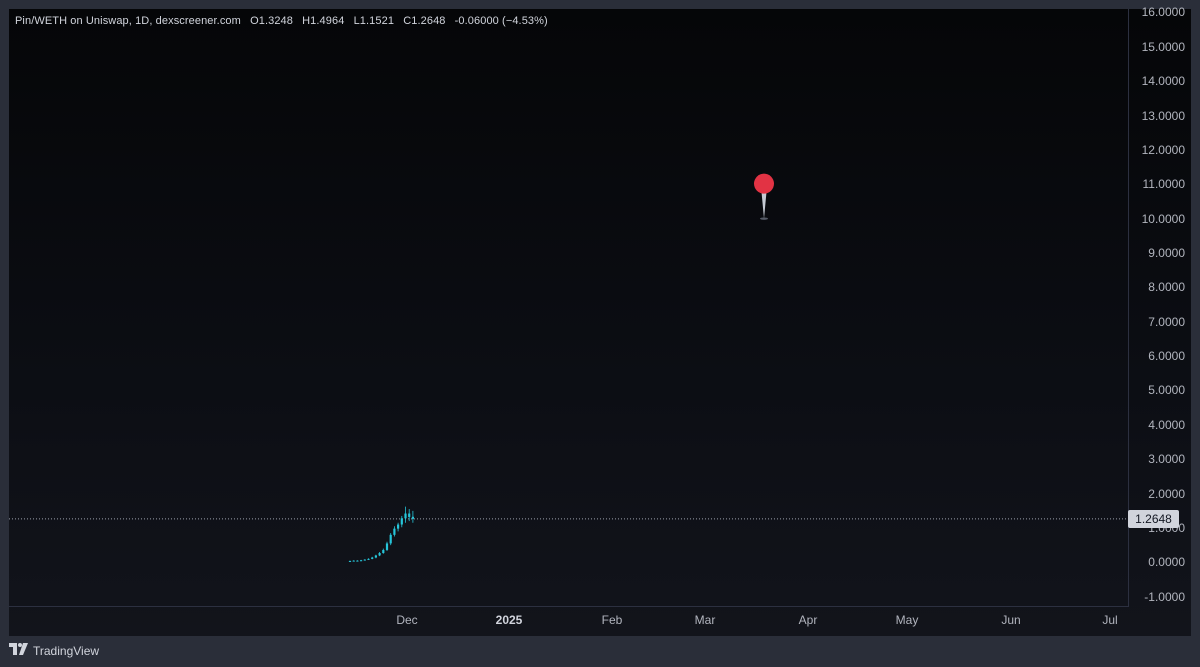  Describe the element at coordinates (1166, 424) in the screenshot. I see `price-tick-label: 4.0000` at that location.